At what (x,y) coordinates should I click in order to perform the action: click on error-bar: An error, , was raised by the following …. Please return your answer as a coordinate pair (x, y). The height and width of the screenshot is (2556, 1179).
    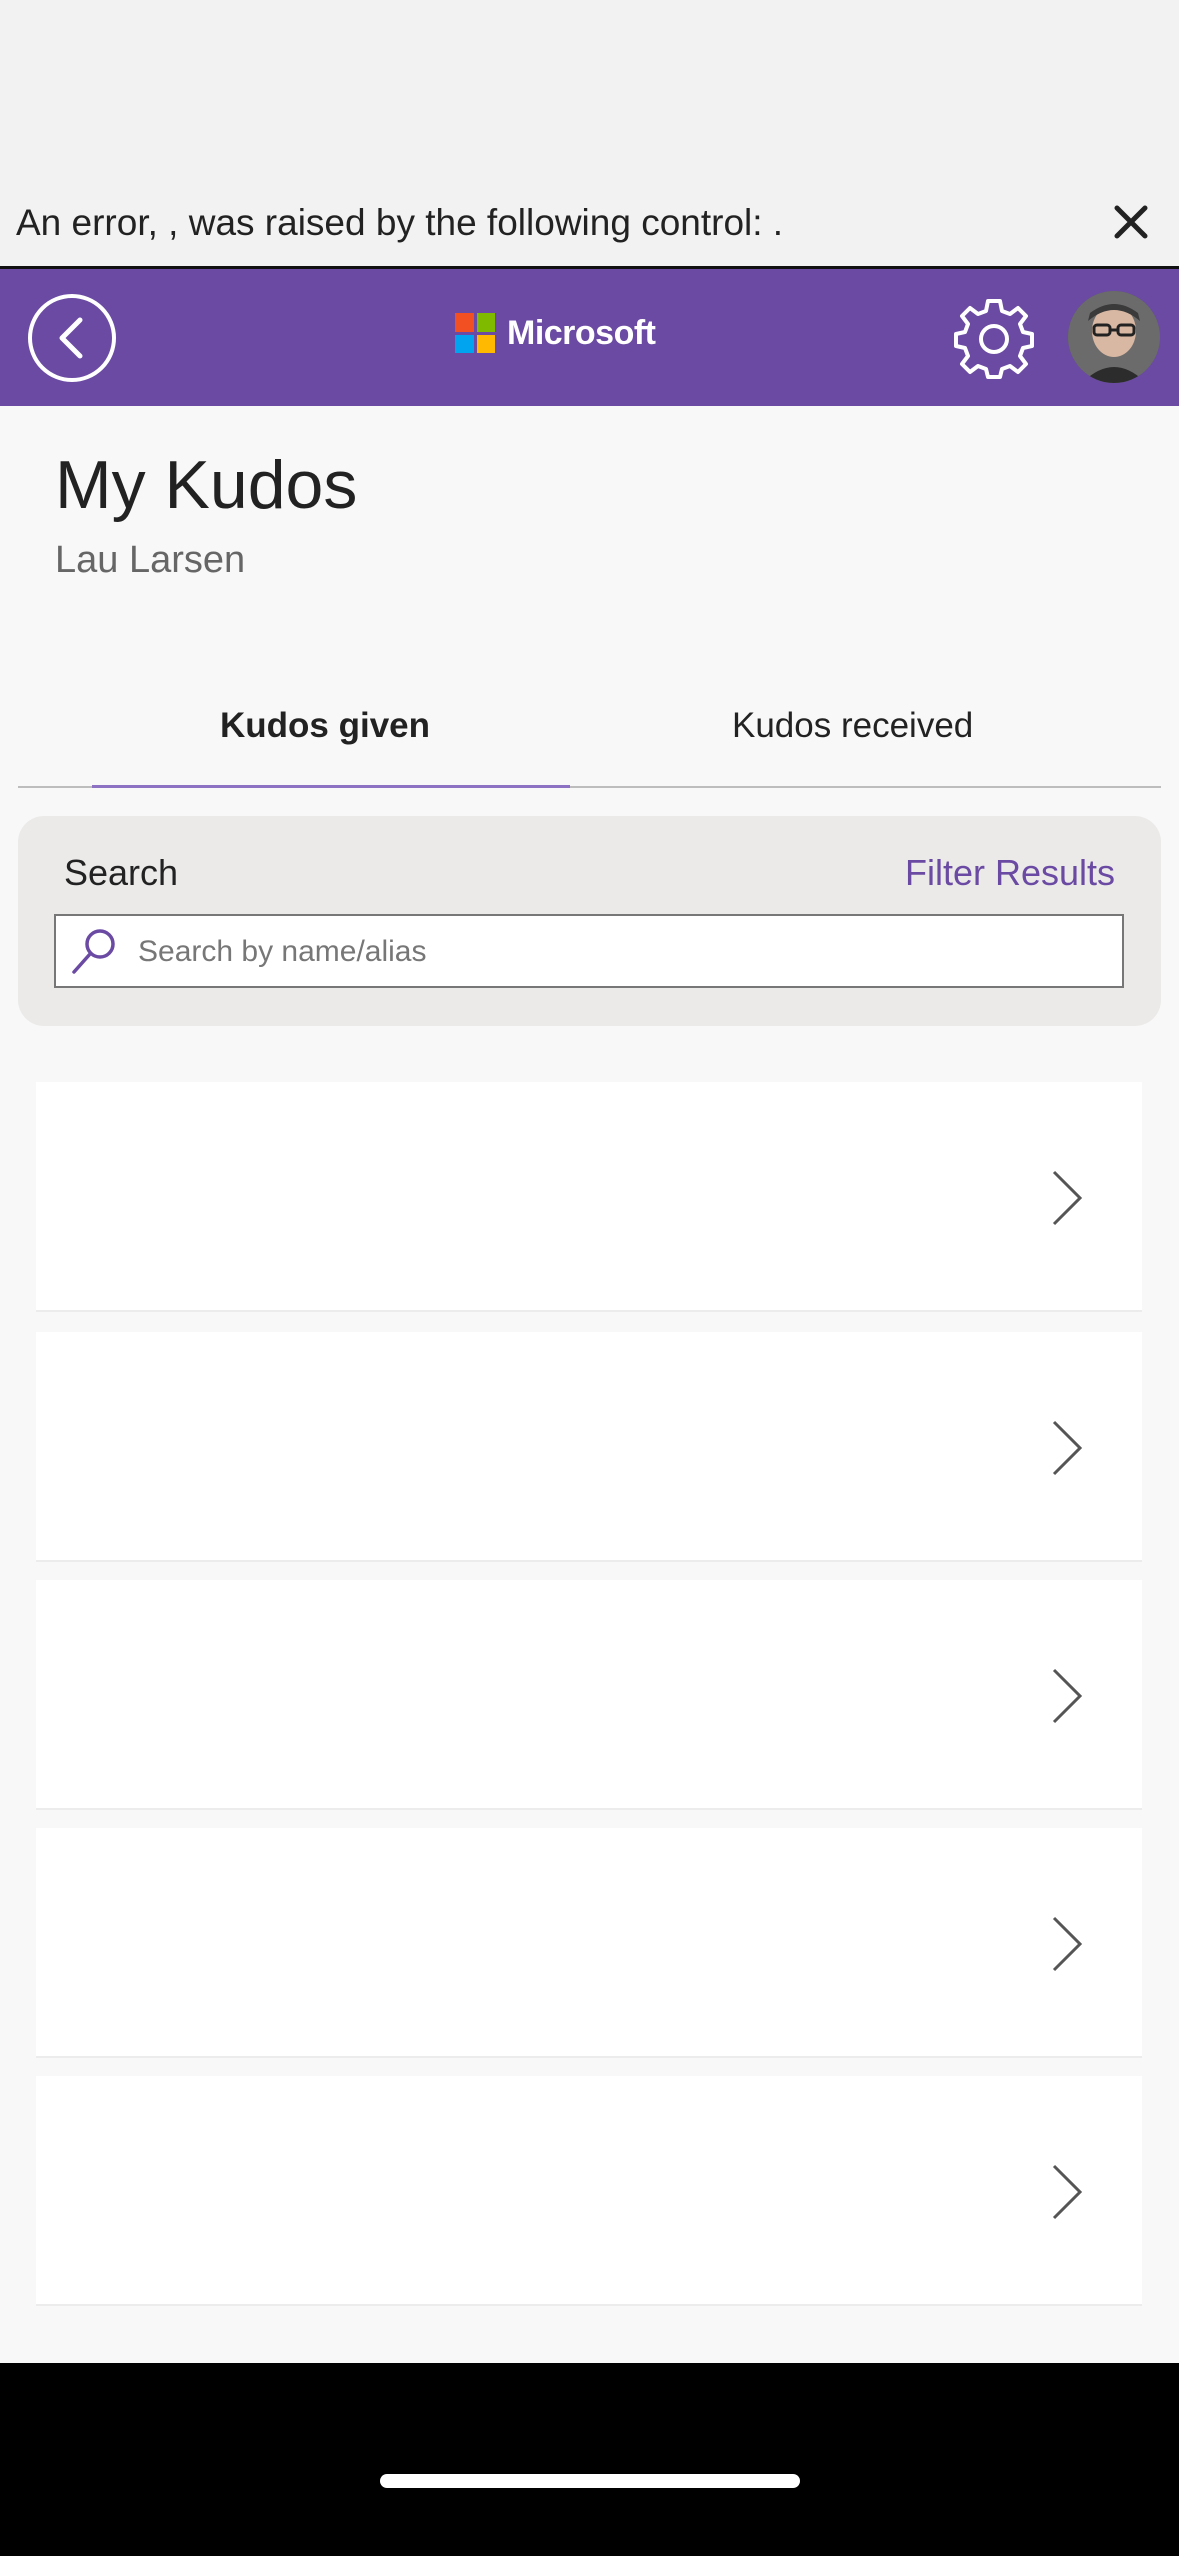
    Looking at the image, I should click on (589, 224).